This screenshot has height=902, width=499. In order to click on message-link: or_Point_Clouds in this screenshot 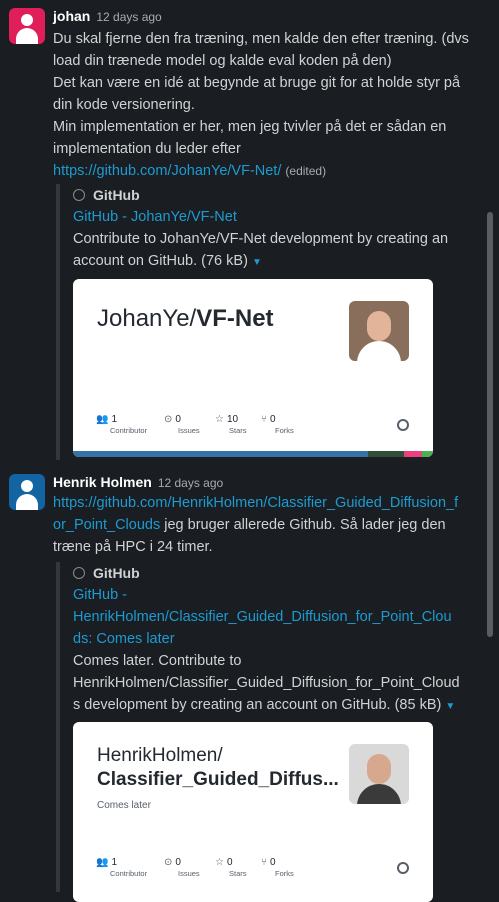, I will do `click(106, 525)`.